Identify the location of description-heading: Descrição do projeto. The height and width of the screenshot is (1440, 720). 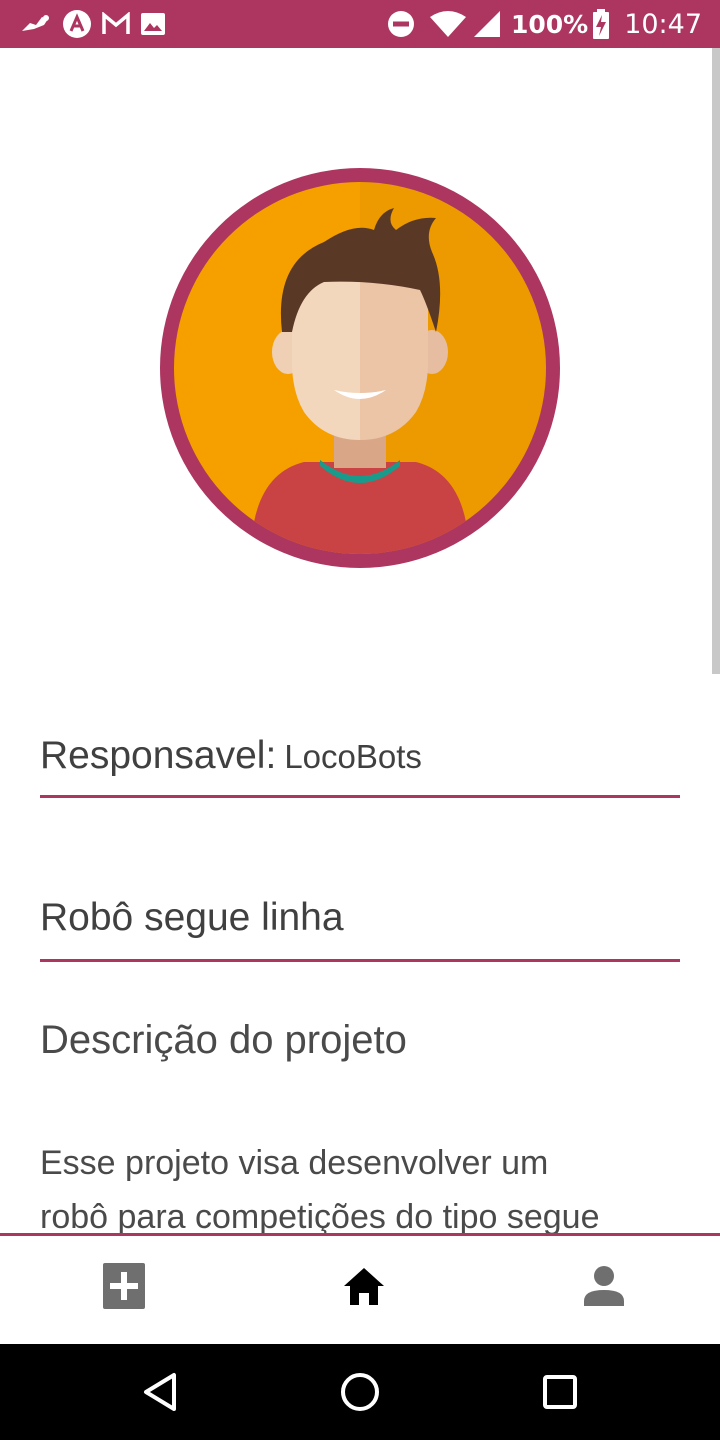
(223, 1040).